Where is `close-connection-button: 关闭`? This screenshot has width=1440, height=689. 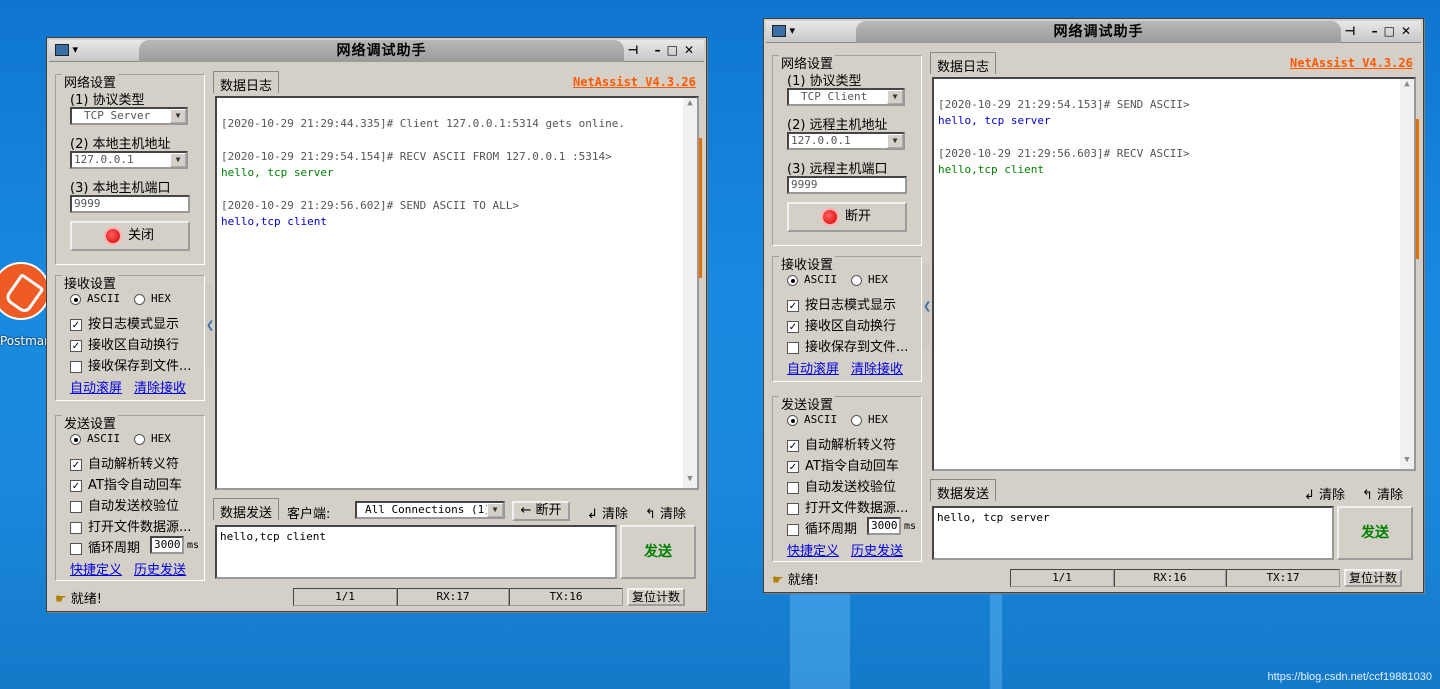 close-connection-button: 关闭 is located at coordinates (130, 236).